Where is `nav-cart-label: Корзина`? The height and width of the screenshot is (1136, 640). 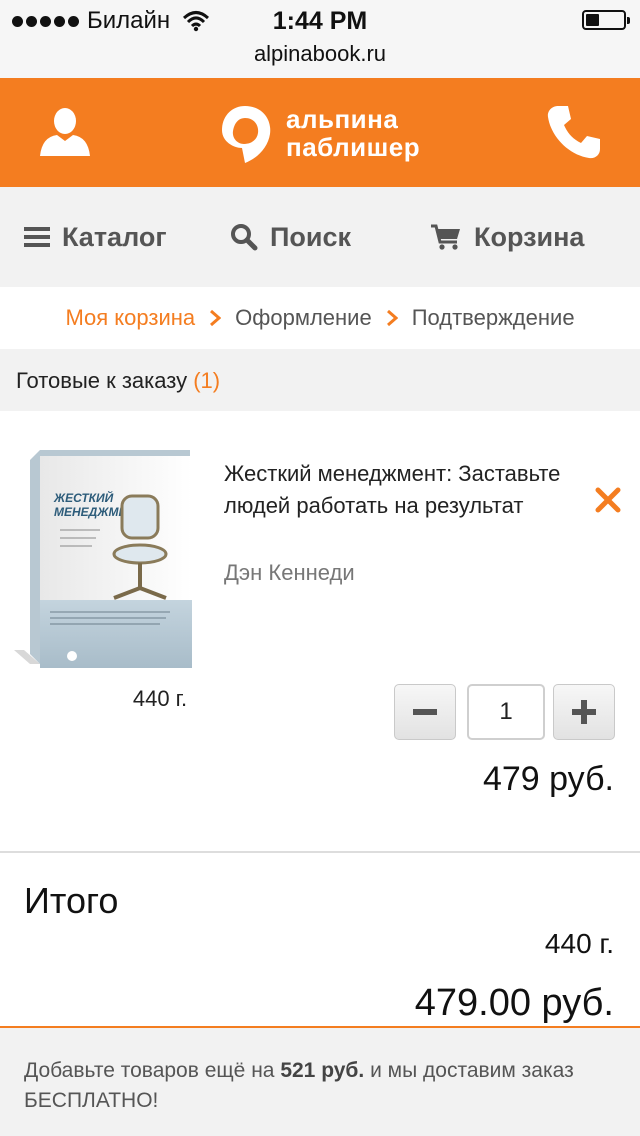 nav-cart-label: Корзина is located at coordinates (529, 236).